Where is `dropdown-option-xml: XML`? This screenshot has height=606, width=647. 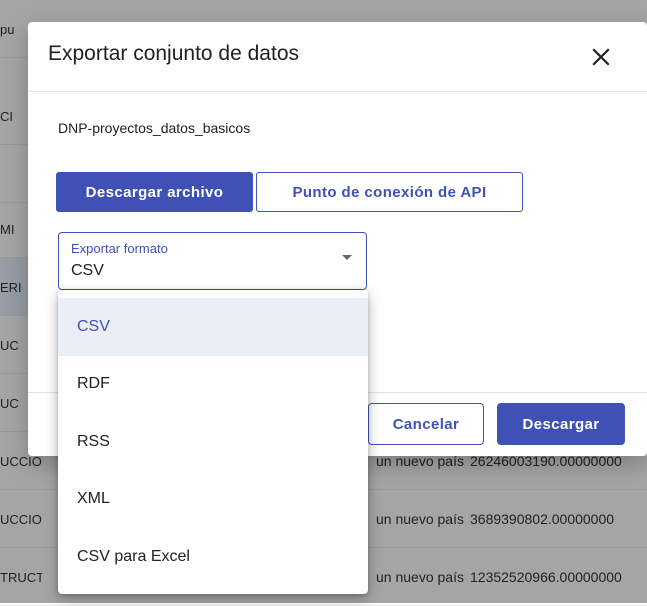 dropdown-option-xml: XML is located at coordinates (213, 500).